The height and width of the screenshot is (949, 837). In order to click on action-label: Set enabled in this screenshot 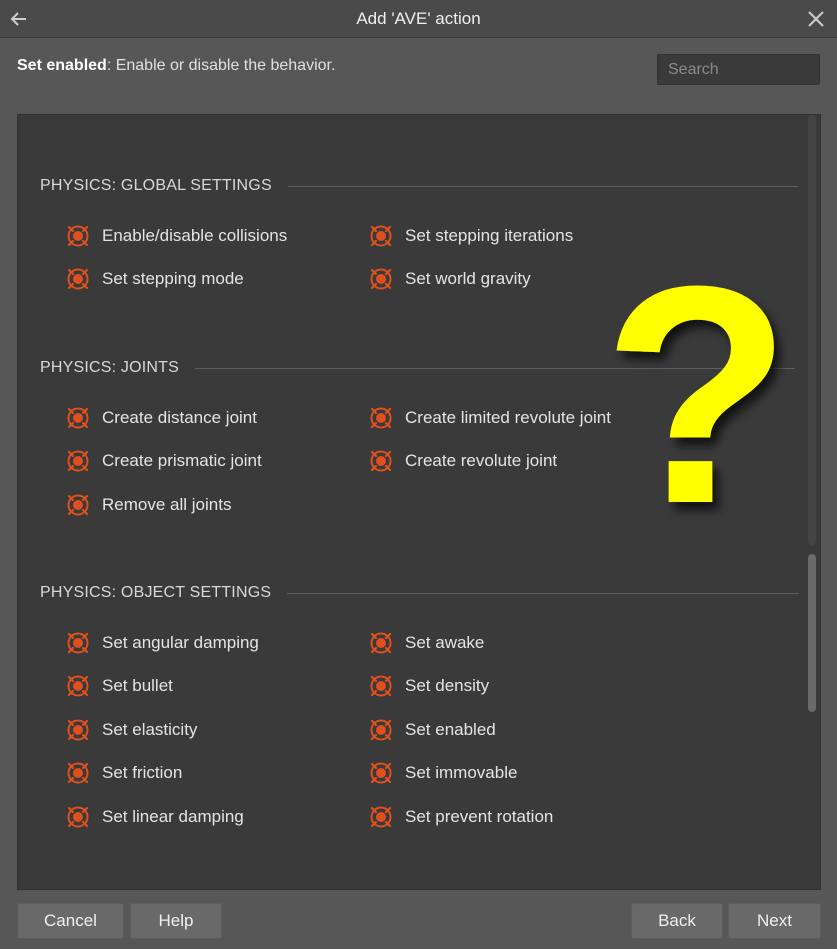, I will do `click(450, 729)`.